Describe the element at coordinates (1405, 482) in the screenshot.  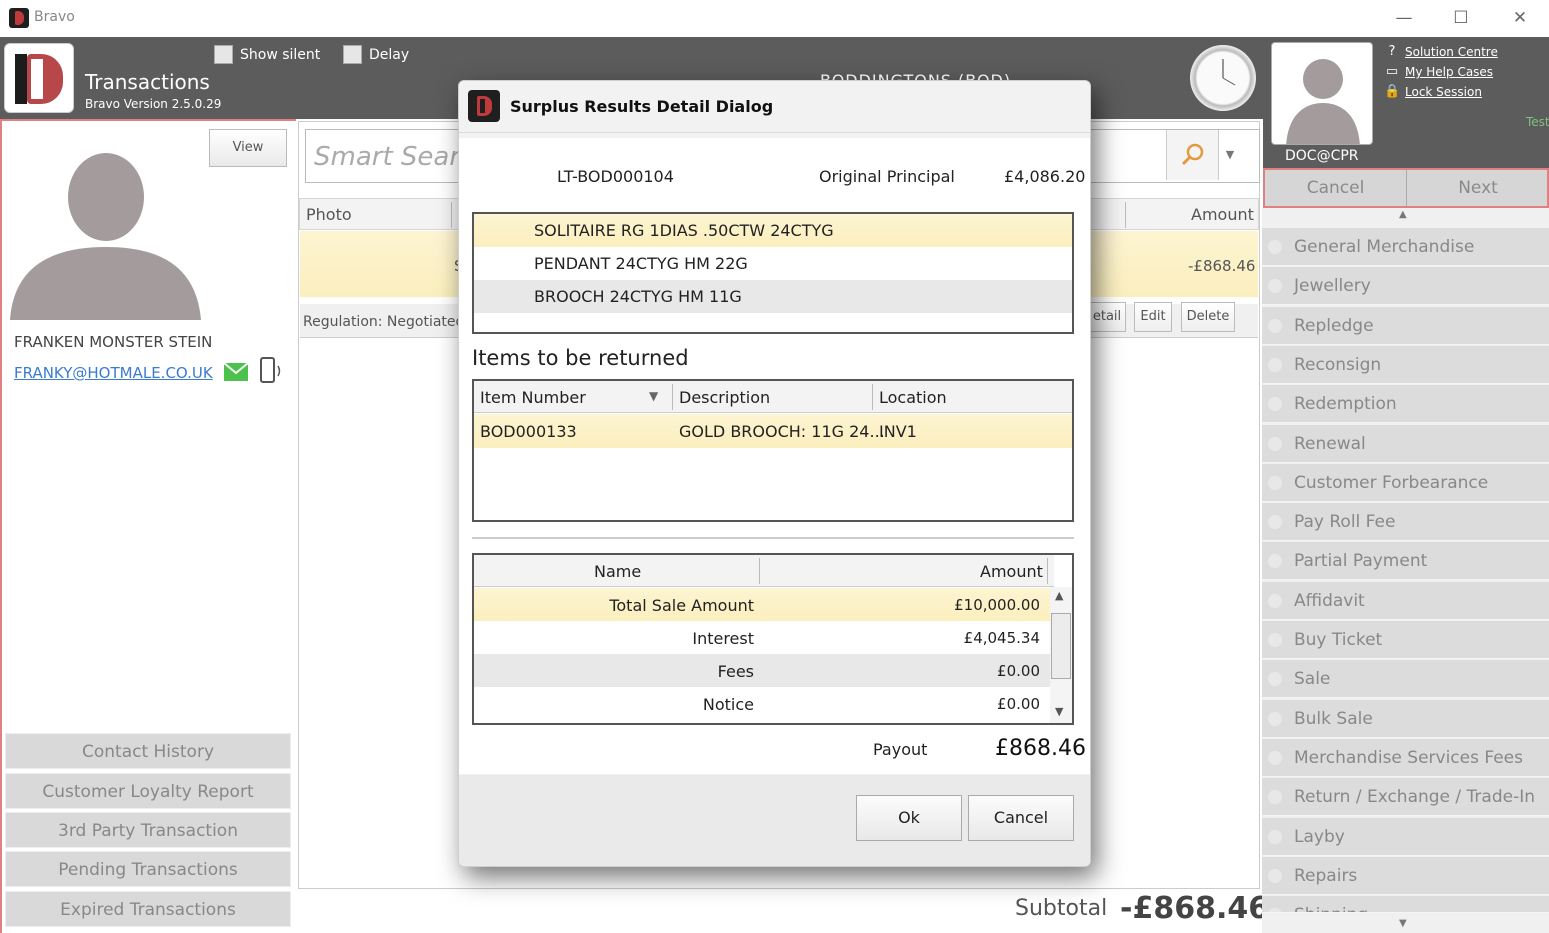
I see `menu-item-customer-forbearance: Customer Forbearance` at that location.